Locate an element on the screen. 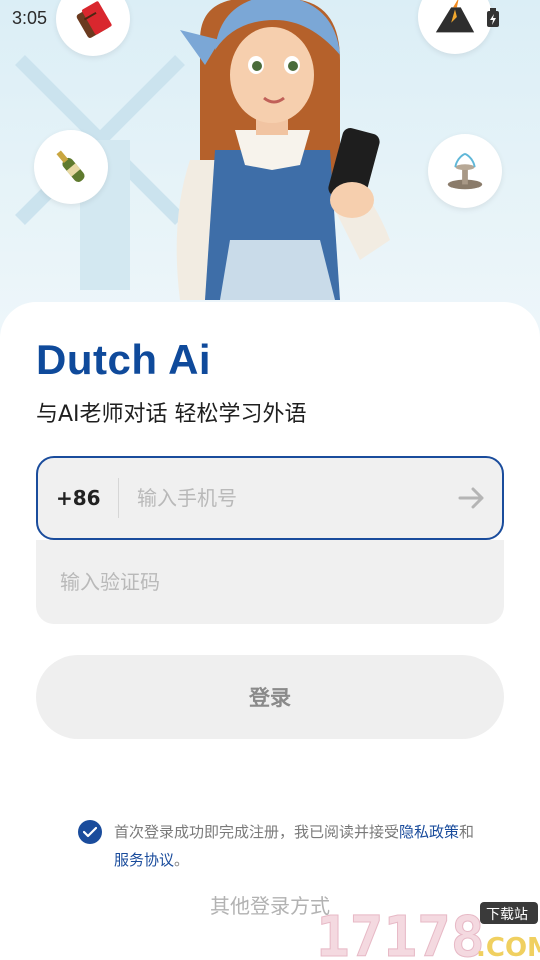 This screenshot has height=960, width=540. phone-field-group: +86 is located at coordinates (270, 498).